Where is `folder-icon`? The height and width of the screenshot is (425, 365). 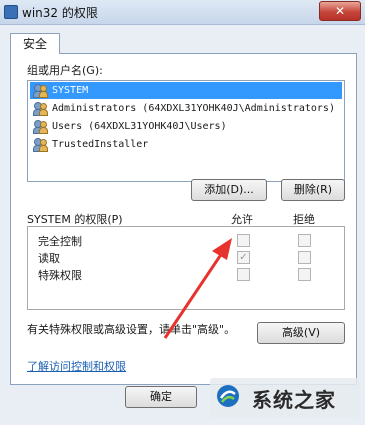 folder-icon is located at coordinates (11, 12).